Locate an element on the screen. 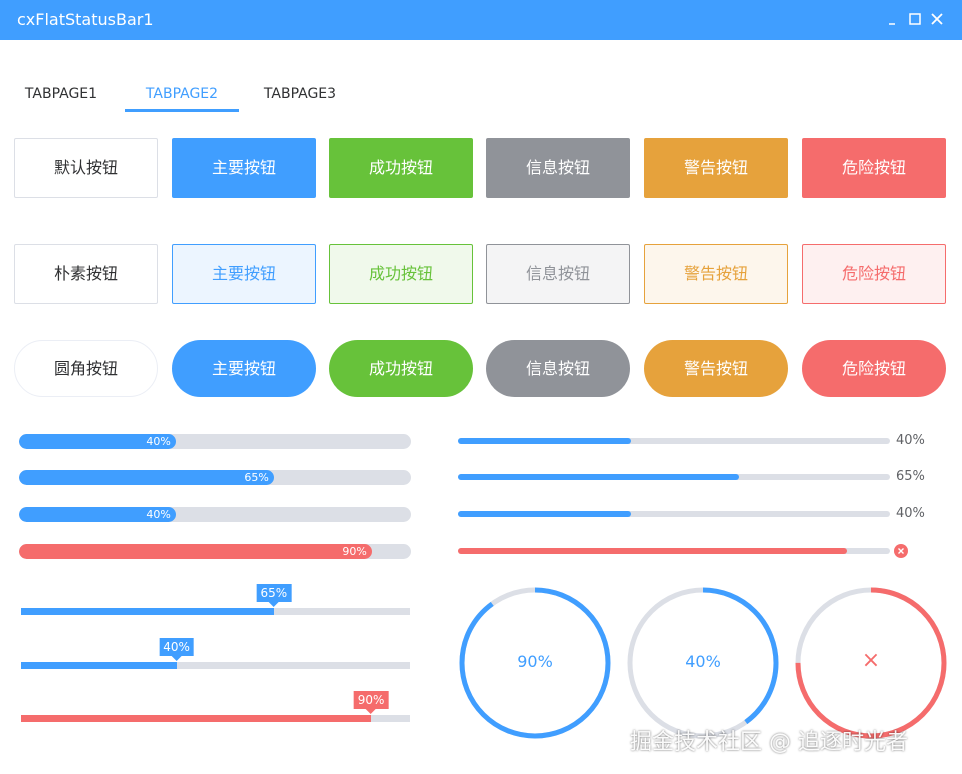 This screenshot has width=962, height=774. minimize-icon is located at coordinates (893, 19).